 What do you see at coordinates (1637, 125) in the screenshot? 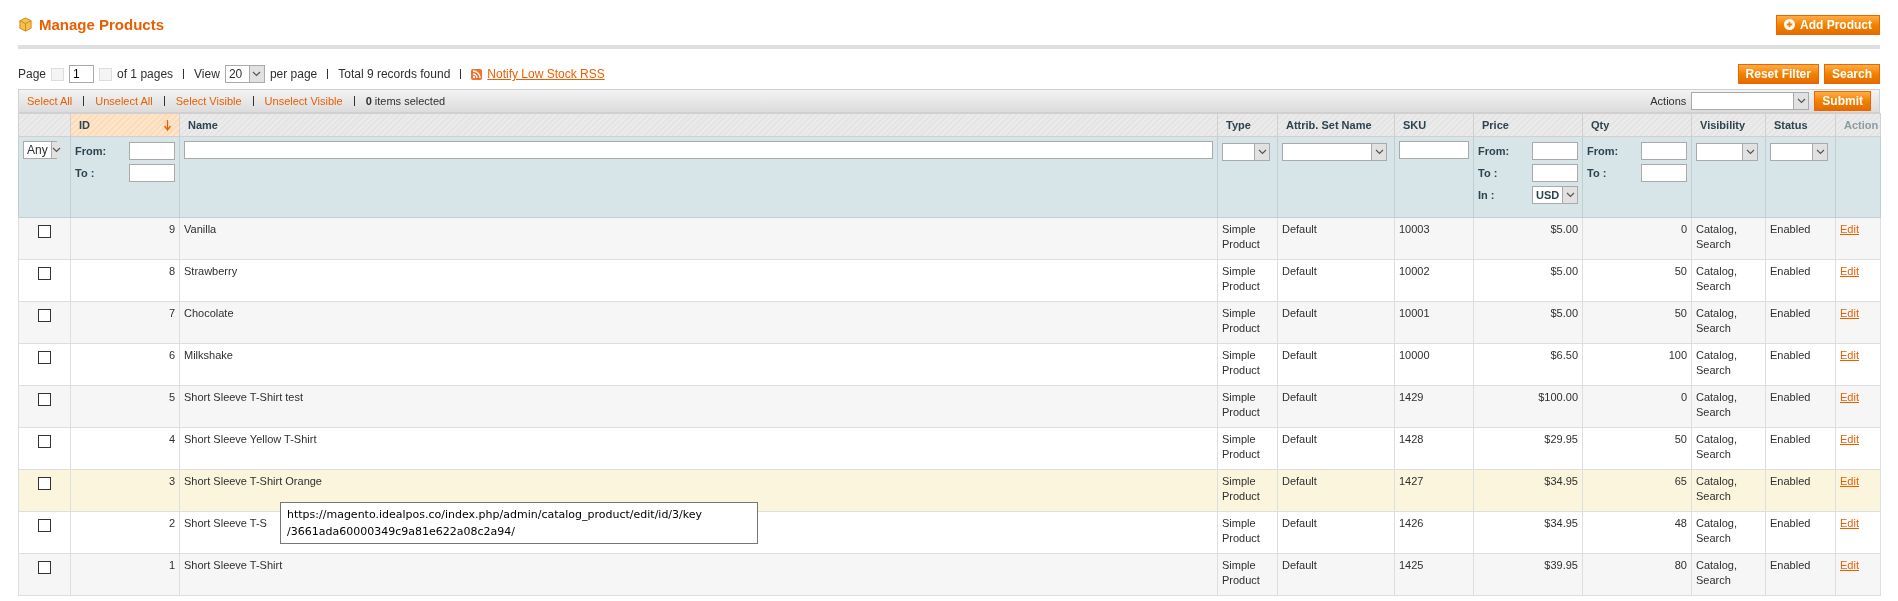
I see `column-header: Qty` at bounding box center [1637, 125].